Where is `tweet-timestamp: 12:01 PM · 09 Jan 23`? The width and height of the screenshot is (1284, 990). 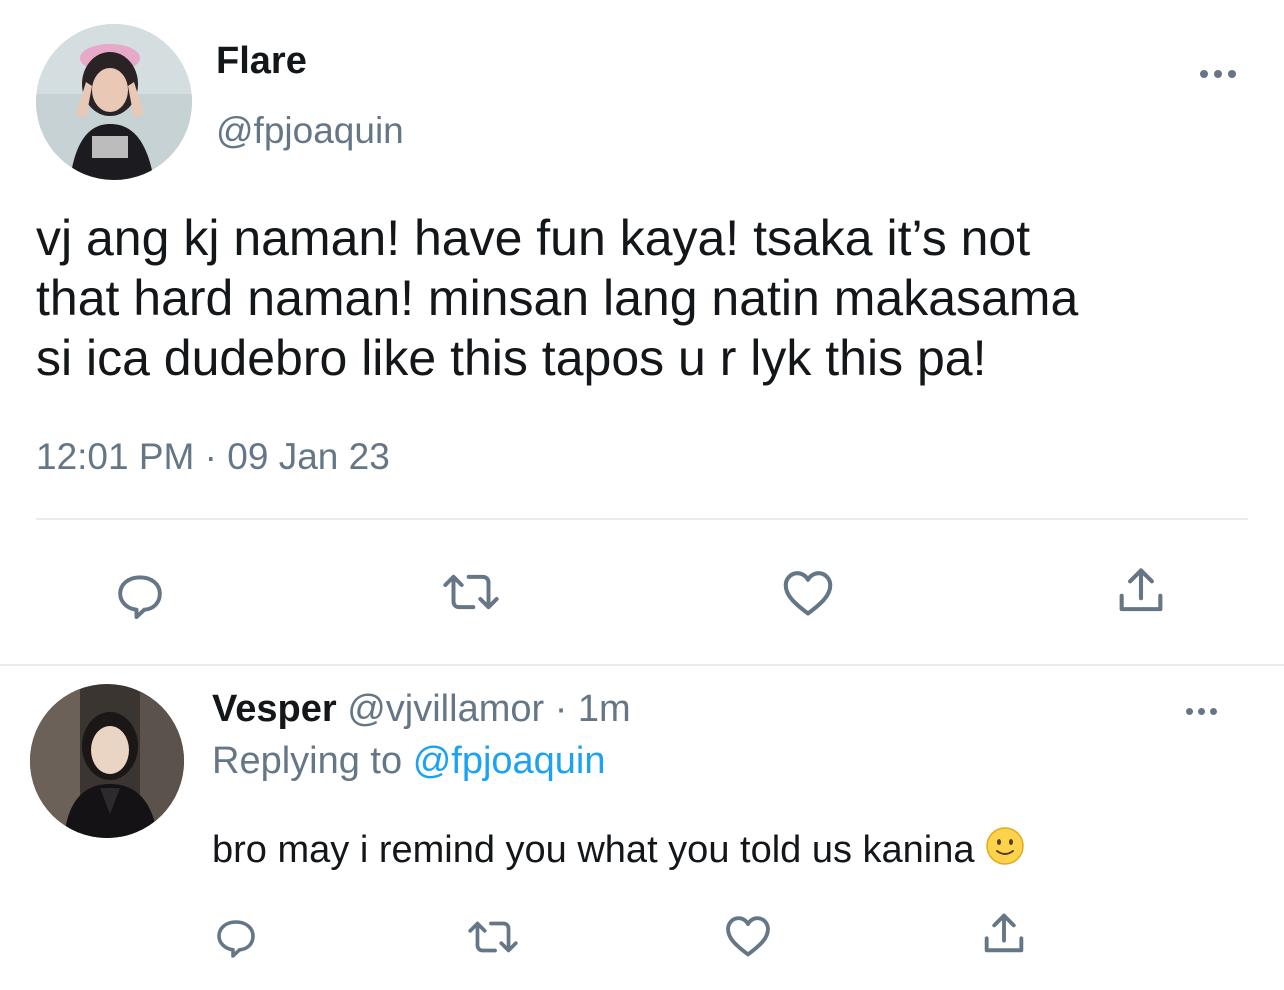 tweet-timestamp: 12:01 PM · 09 Jan 23 is located at coordinates (213, 457).